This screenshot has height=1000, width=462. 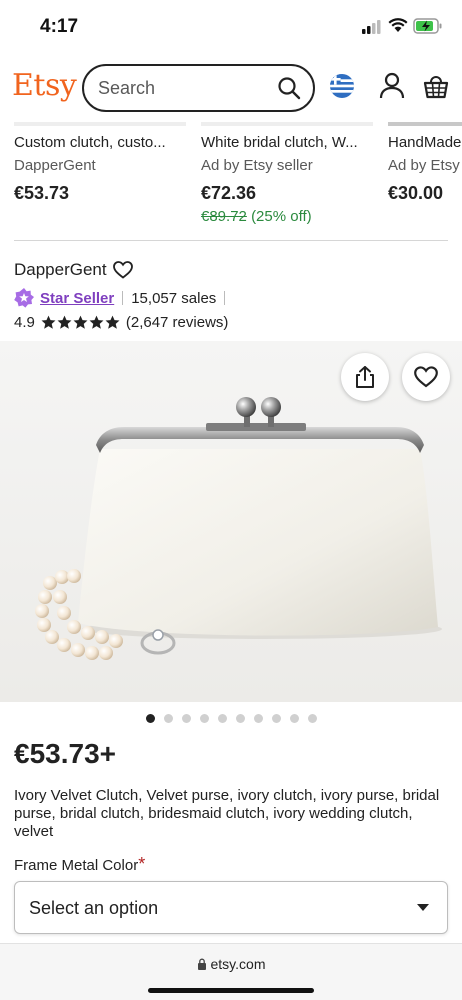 I want to click on star-seller-badge-icon, so click(x=24, y=298).